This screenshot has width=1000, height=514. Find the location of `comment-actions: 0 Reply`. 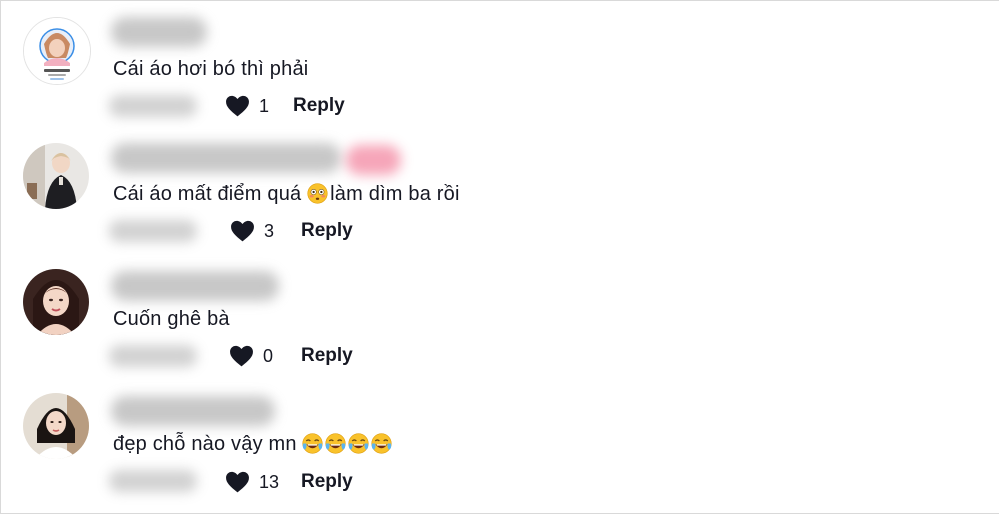

comment-actions: 0 Reply is located at coordinates (291, 356).